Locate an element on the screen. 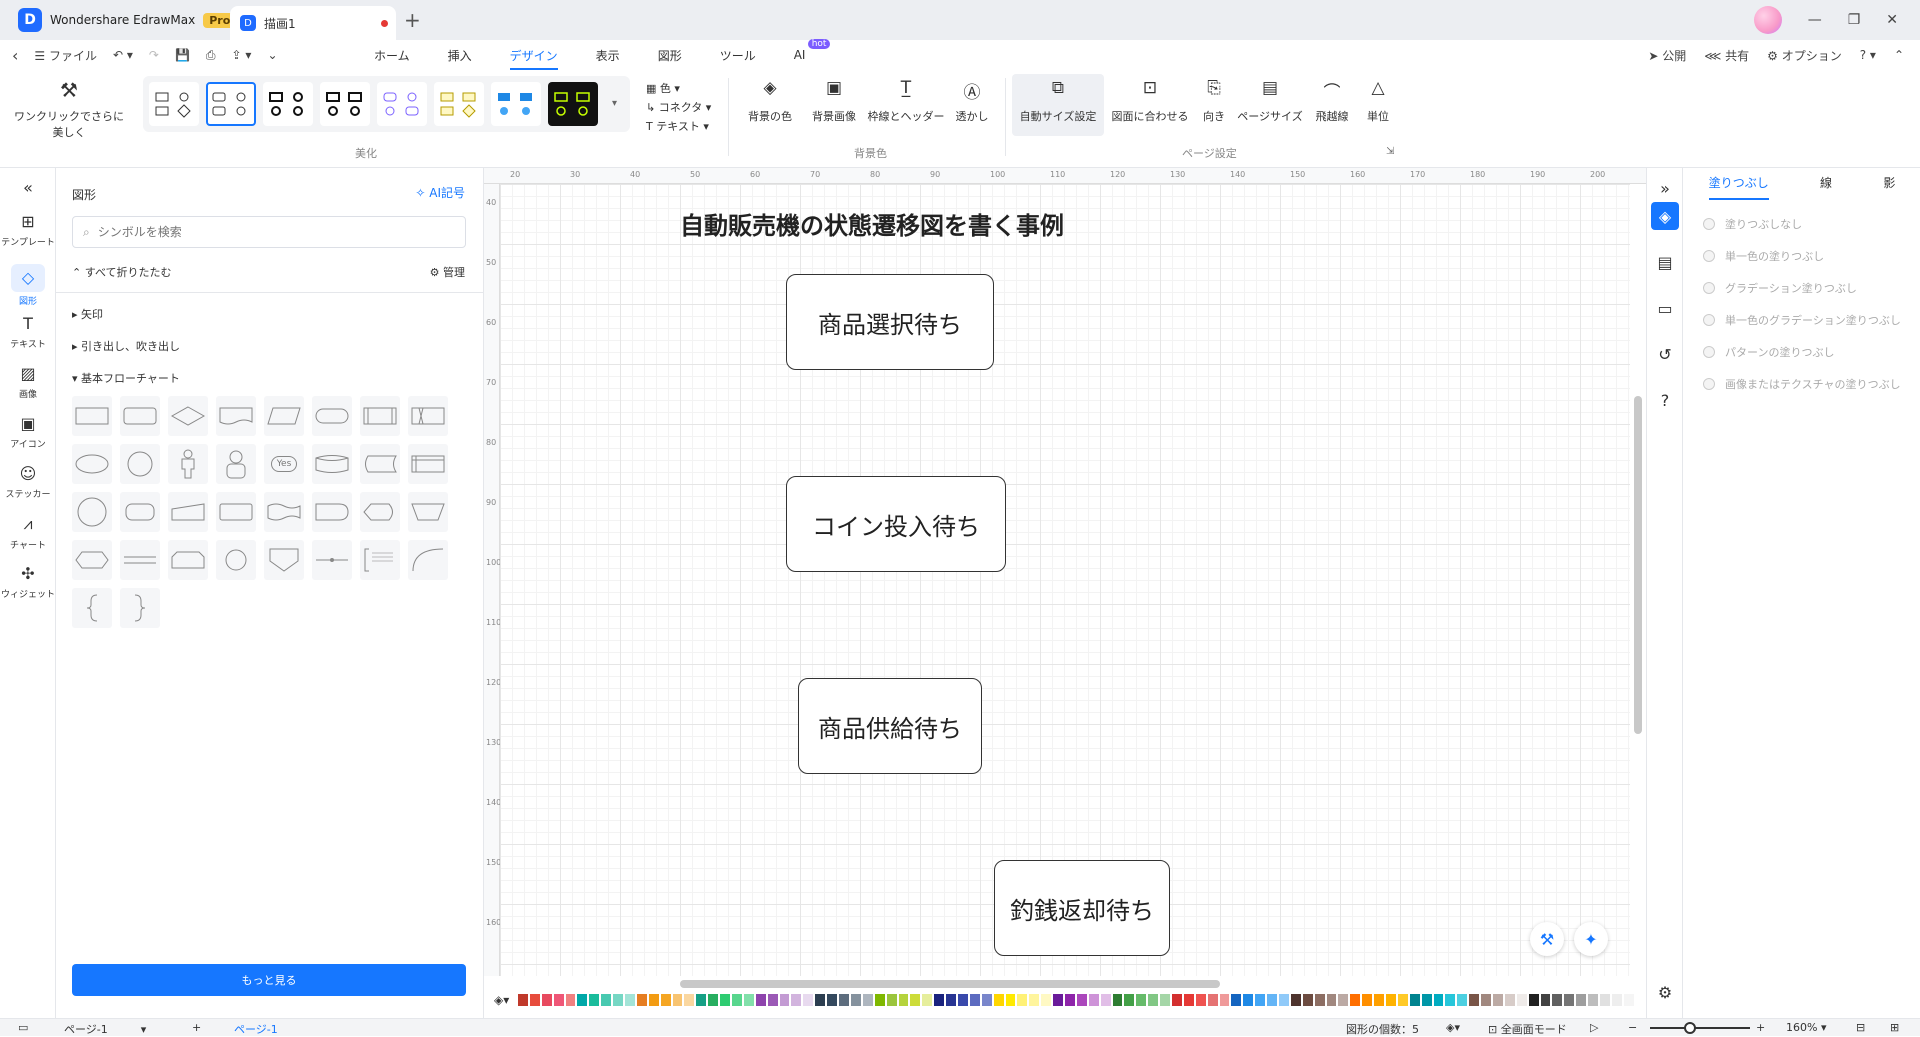  new-tab-plus-icon: + is located at coordinates (412, 20).